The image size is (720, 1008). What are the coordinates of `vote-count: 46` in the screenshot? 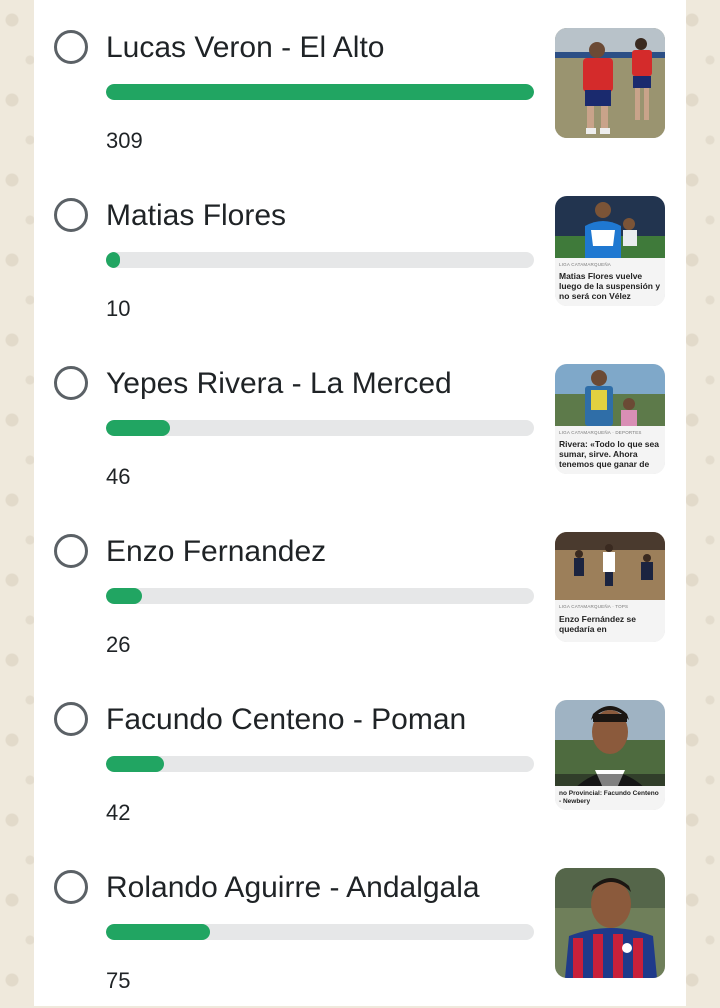 It's located at (118, 476).